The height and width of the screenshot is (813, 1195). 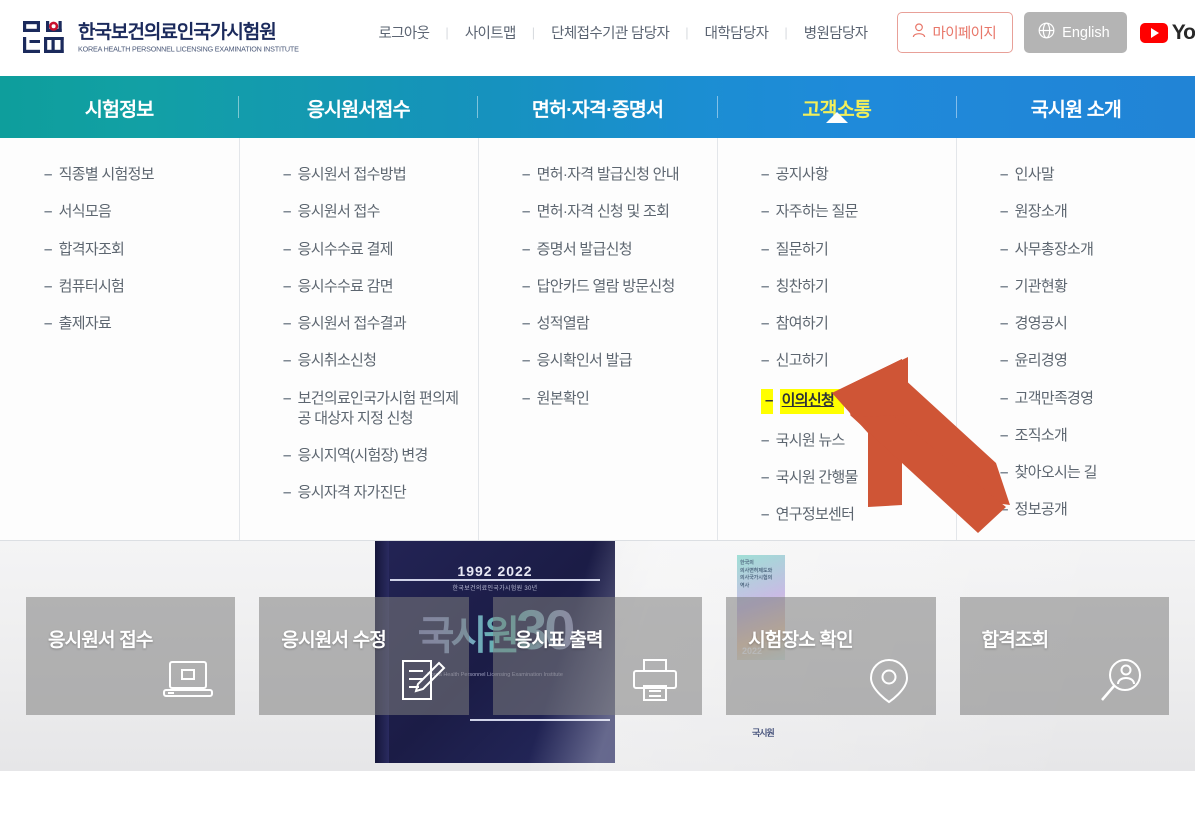 What do you see at coordinates (614, 399) in the screenshot?
I see `mega-item: – 원본확인` at bounding box center [614, 399].